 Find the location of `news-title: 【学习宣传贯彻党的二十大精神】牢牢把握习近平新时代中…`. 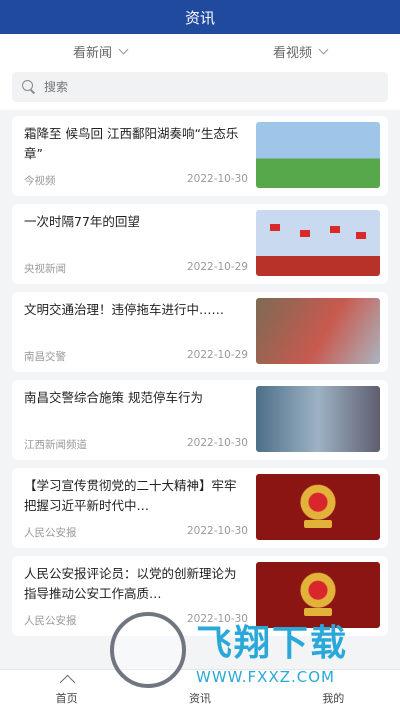

news-title: 【学习宣传贯彻党的二十大精神】牢牢把握习近平新时代中… is located at coordinates (130, 495).